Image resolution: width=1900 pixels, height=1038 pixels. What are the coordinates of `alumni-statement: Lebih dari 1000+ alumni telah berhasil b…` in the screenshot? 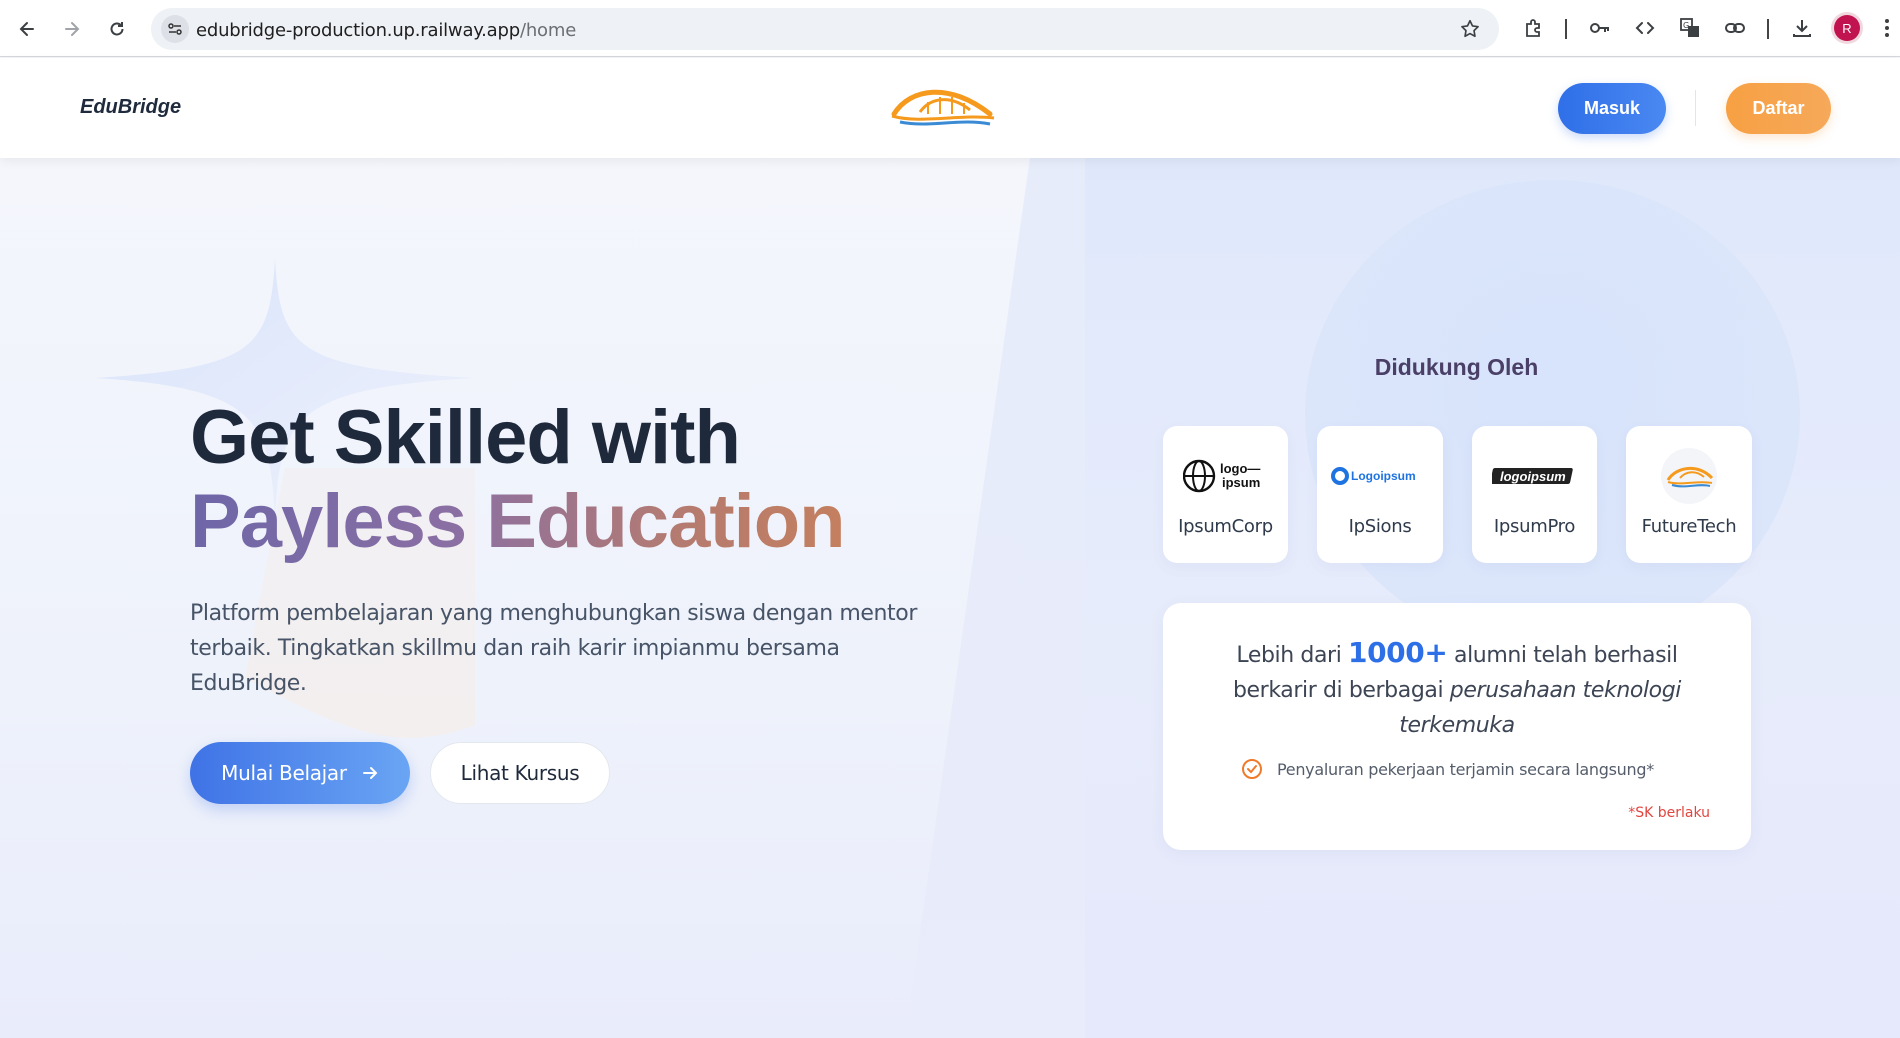 It's located at (1457, 689).